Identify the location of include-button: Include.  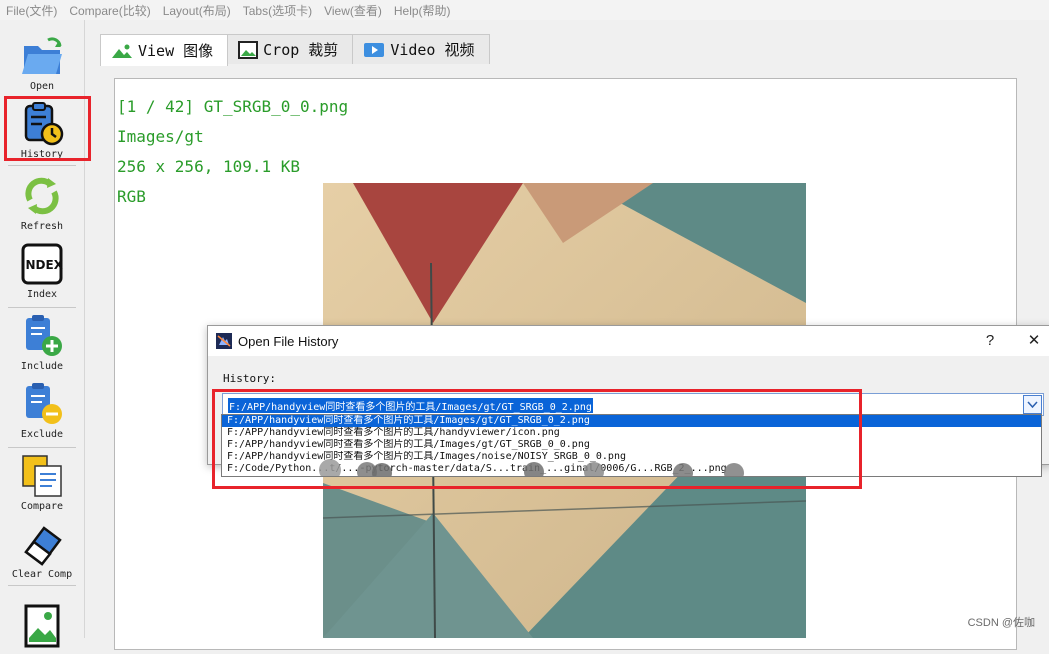
(42, 342).